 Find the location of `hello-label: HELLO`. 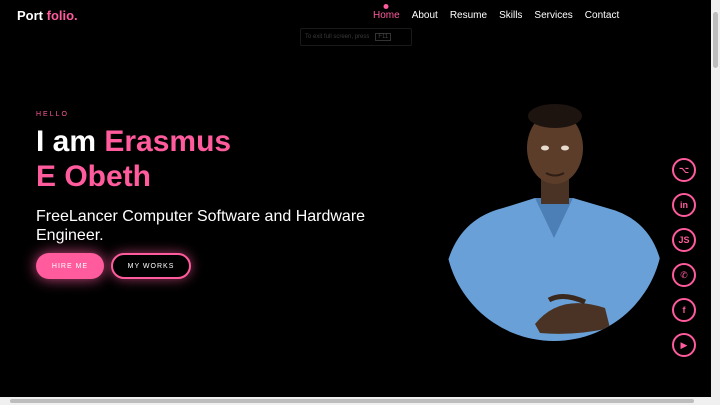

hello-label: HELLO is located at coordinates (52, 114).